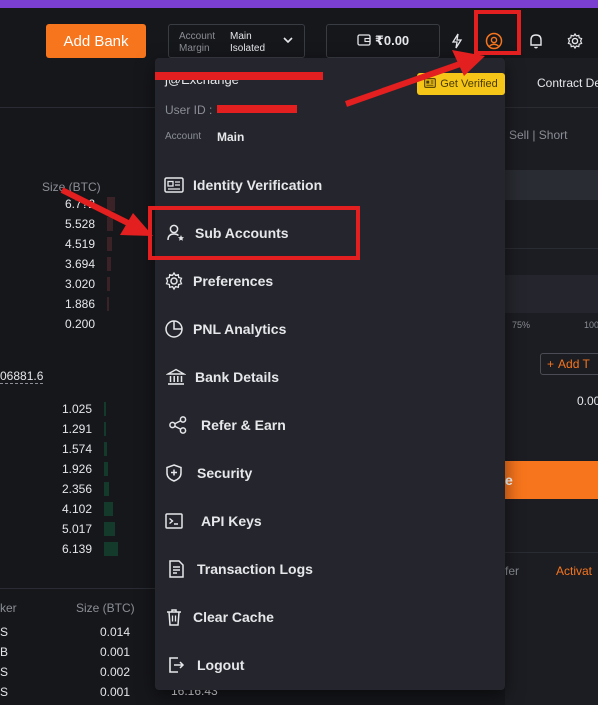  Describe the element at coordinates (415, 78) in the screenshot. I see `annotation-arrow-profile` at that location.